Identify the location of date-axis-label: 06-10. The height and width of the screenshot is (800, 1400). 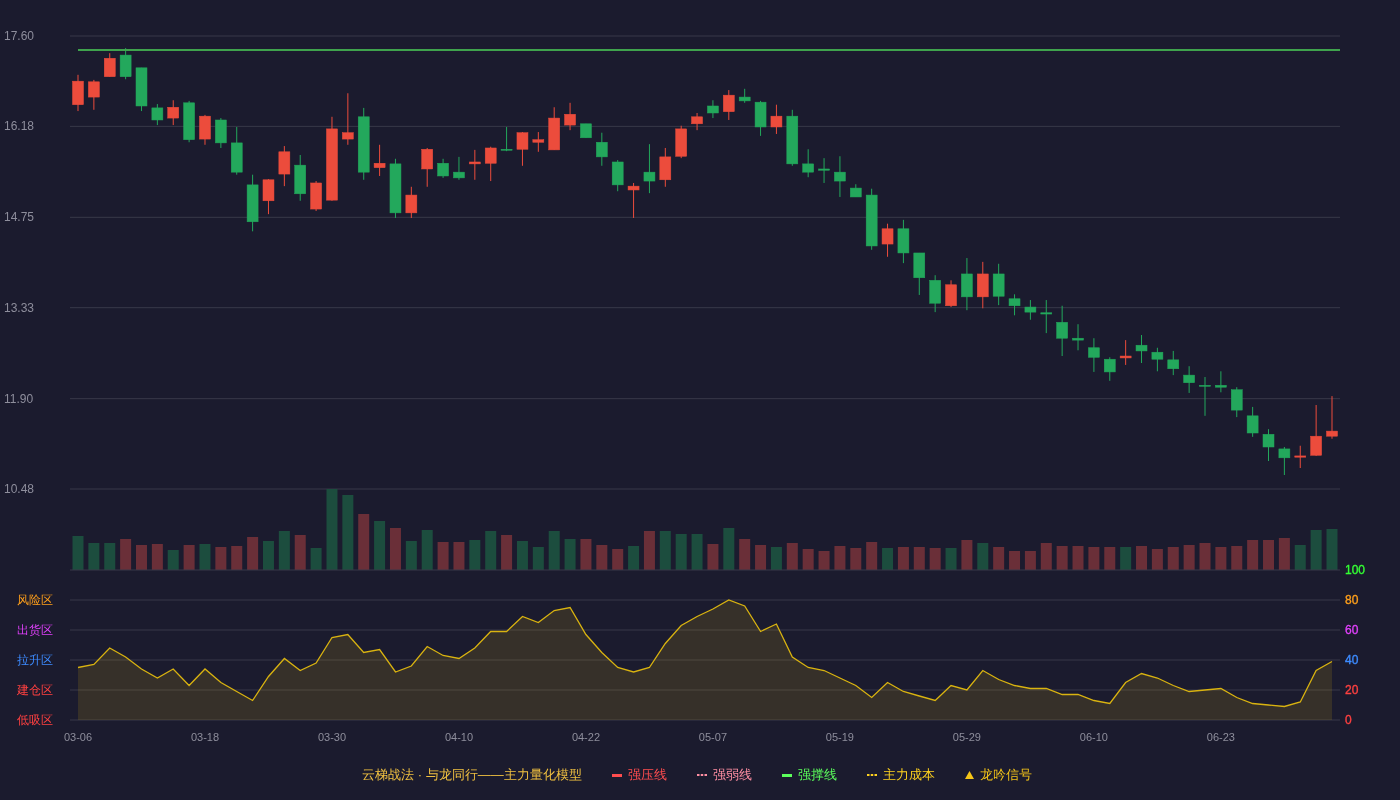
(1093, 737).